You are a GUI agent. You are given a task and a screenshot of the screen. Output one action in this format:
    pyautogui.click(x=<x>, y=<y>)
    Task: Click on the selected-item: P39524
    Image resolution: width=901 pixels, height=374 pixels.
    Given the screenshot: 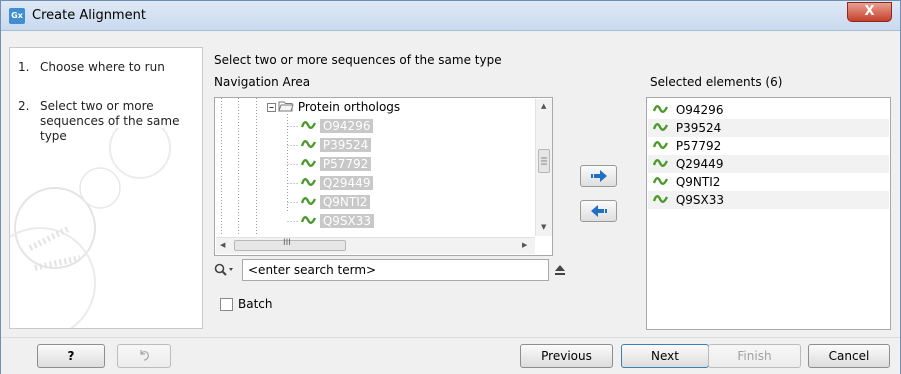 What is the action you would take?
    pyautogui.click(x=768, y=128)
    